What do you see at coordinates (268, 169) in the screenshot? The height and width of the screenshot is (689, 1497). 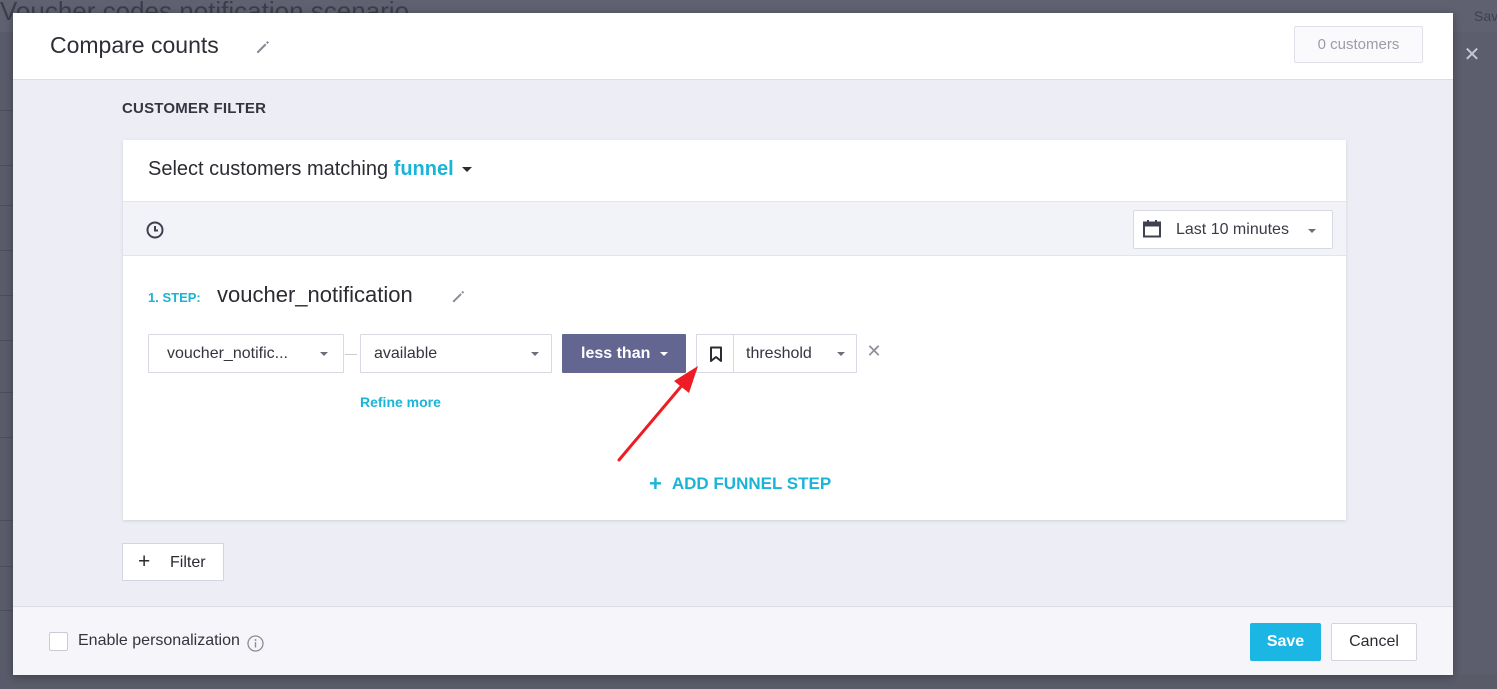 I see `heading-prefix: Select customers matching` at bounding box center [268, 169].